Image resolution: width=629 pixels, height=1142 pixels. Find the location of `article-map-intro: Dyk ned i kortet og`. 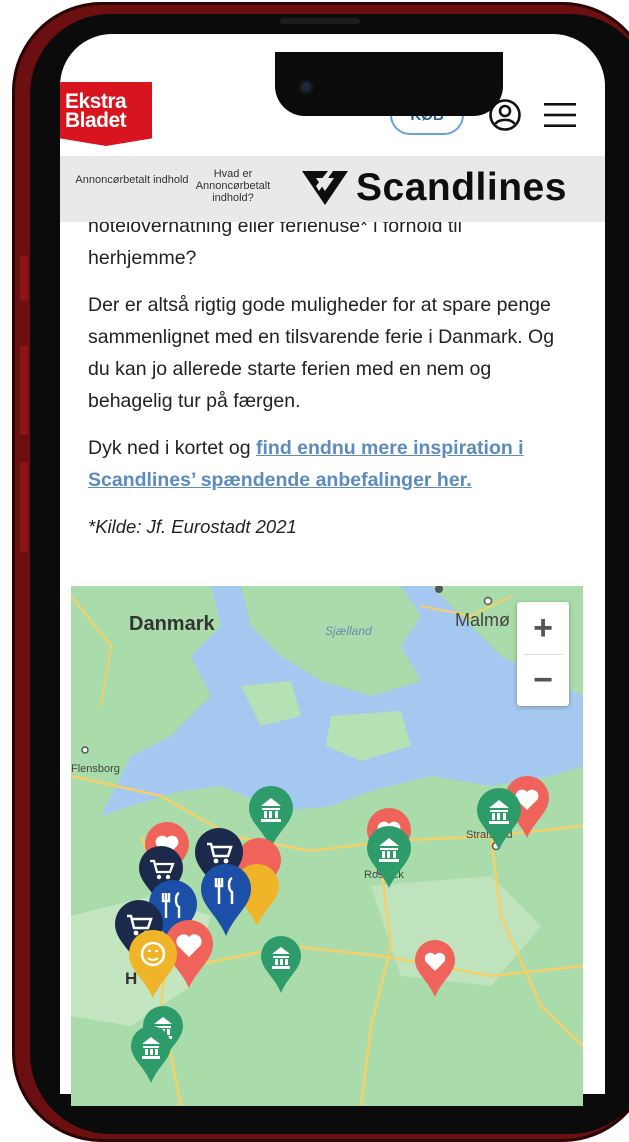

article-map-intro: Dyk ned i kortet og is located at coordinates (172, 448).